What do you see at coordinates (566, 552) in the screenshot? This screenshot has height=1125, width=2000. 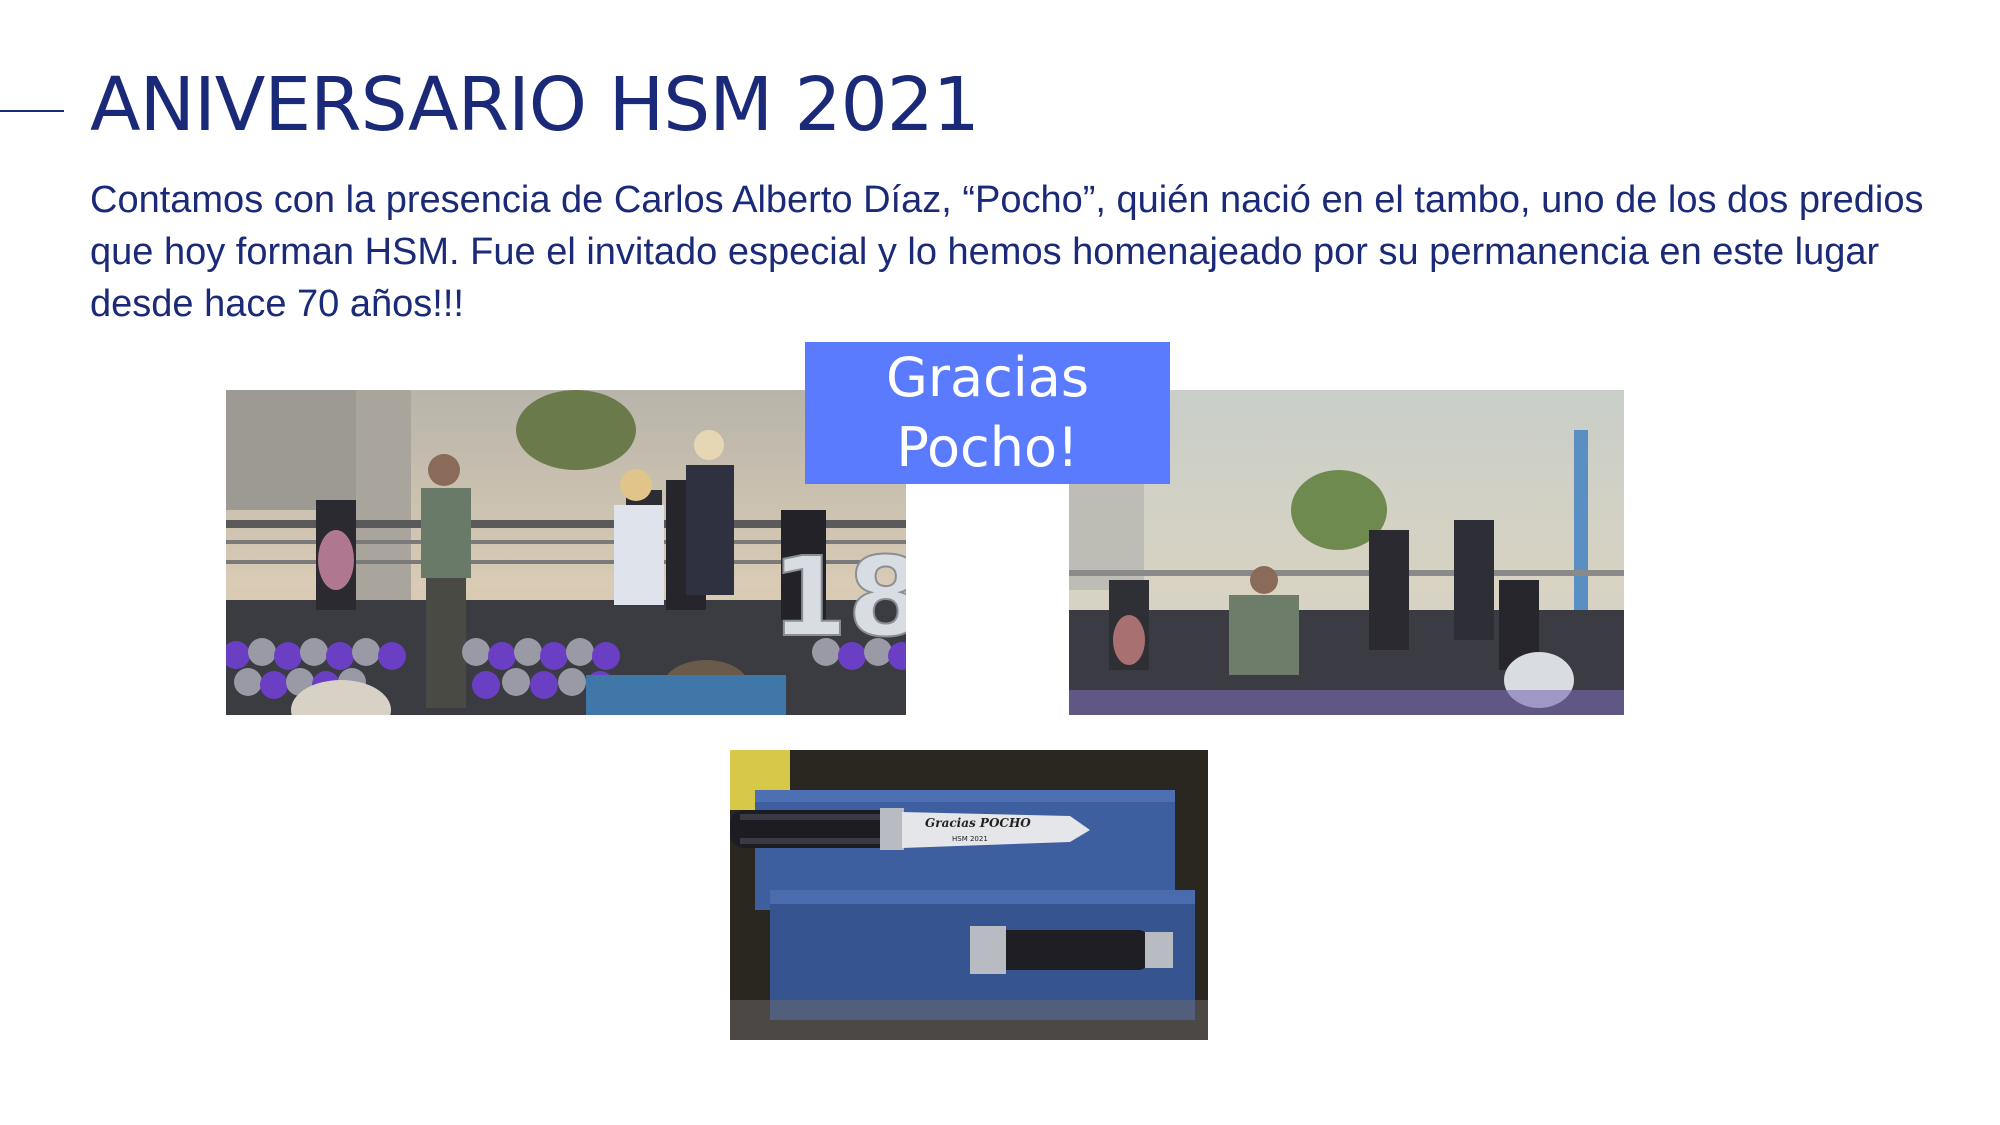 I see `photo-stage-honoree: 18` at bounding box center [566, 552].